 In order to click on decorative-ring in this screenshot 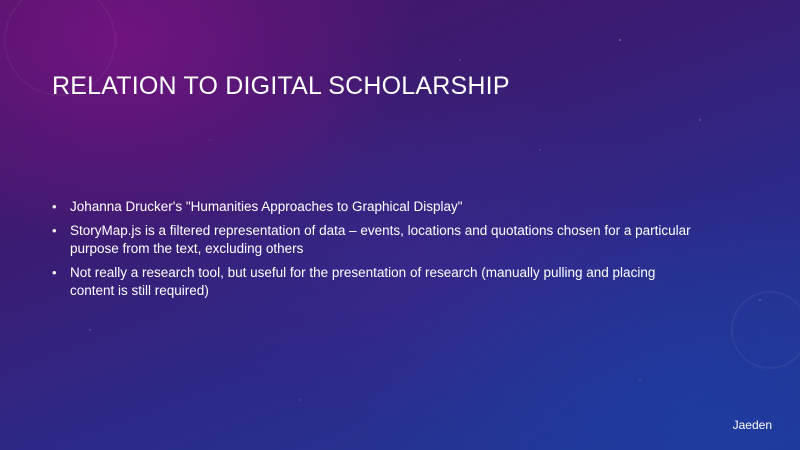, I will do `click(765, 330)`.